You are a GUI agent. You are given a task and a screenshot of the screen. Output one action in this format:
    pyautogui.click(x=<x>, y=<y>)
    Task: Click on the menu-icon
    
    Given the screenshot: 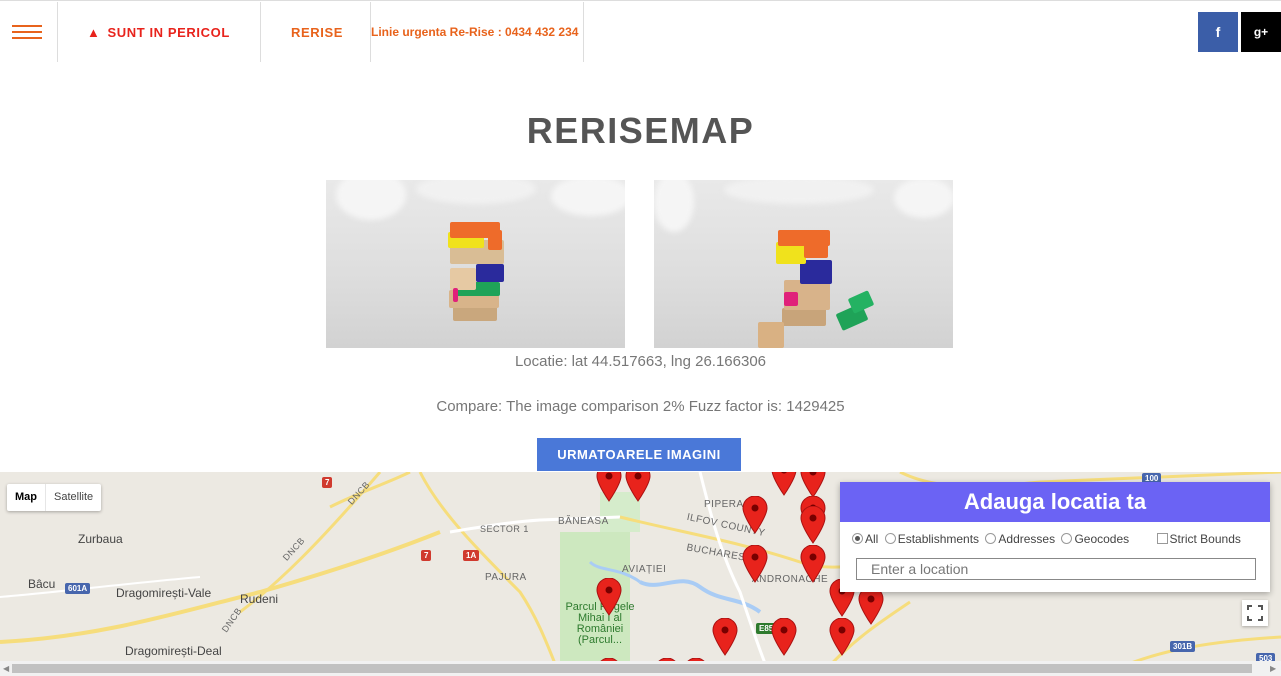 What is the action you would take?
    pyautogui.click(x=27, y=32)
    